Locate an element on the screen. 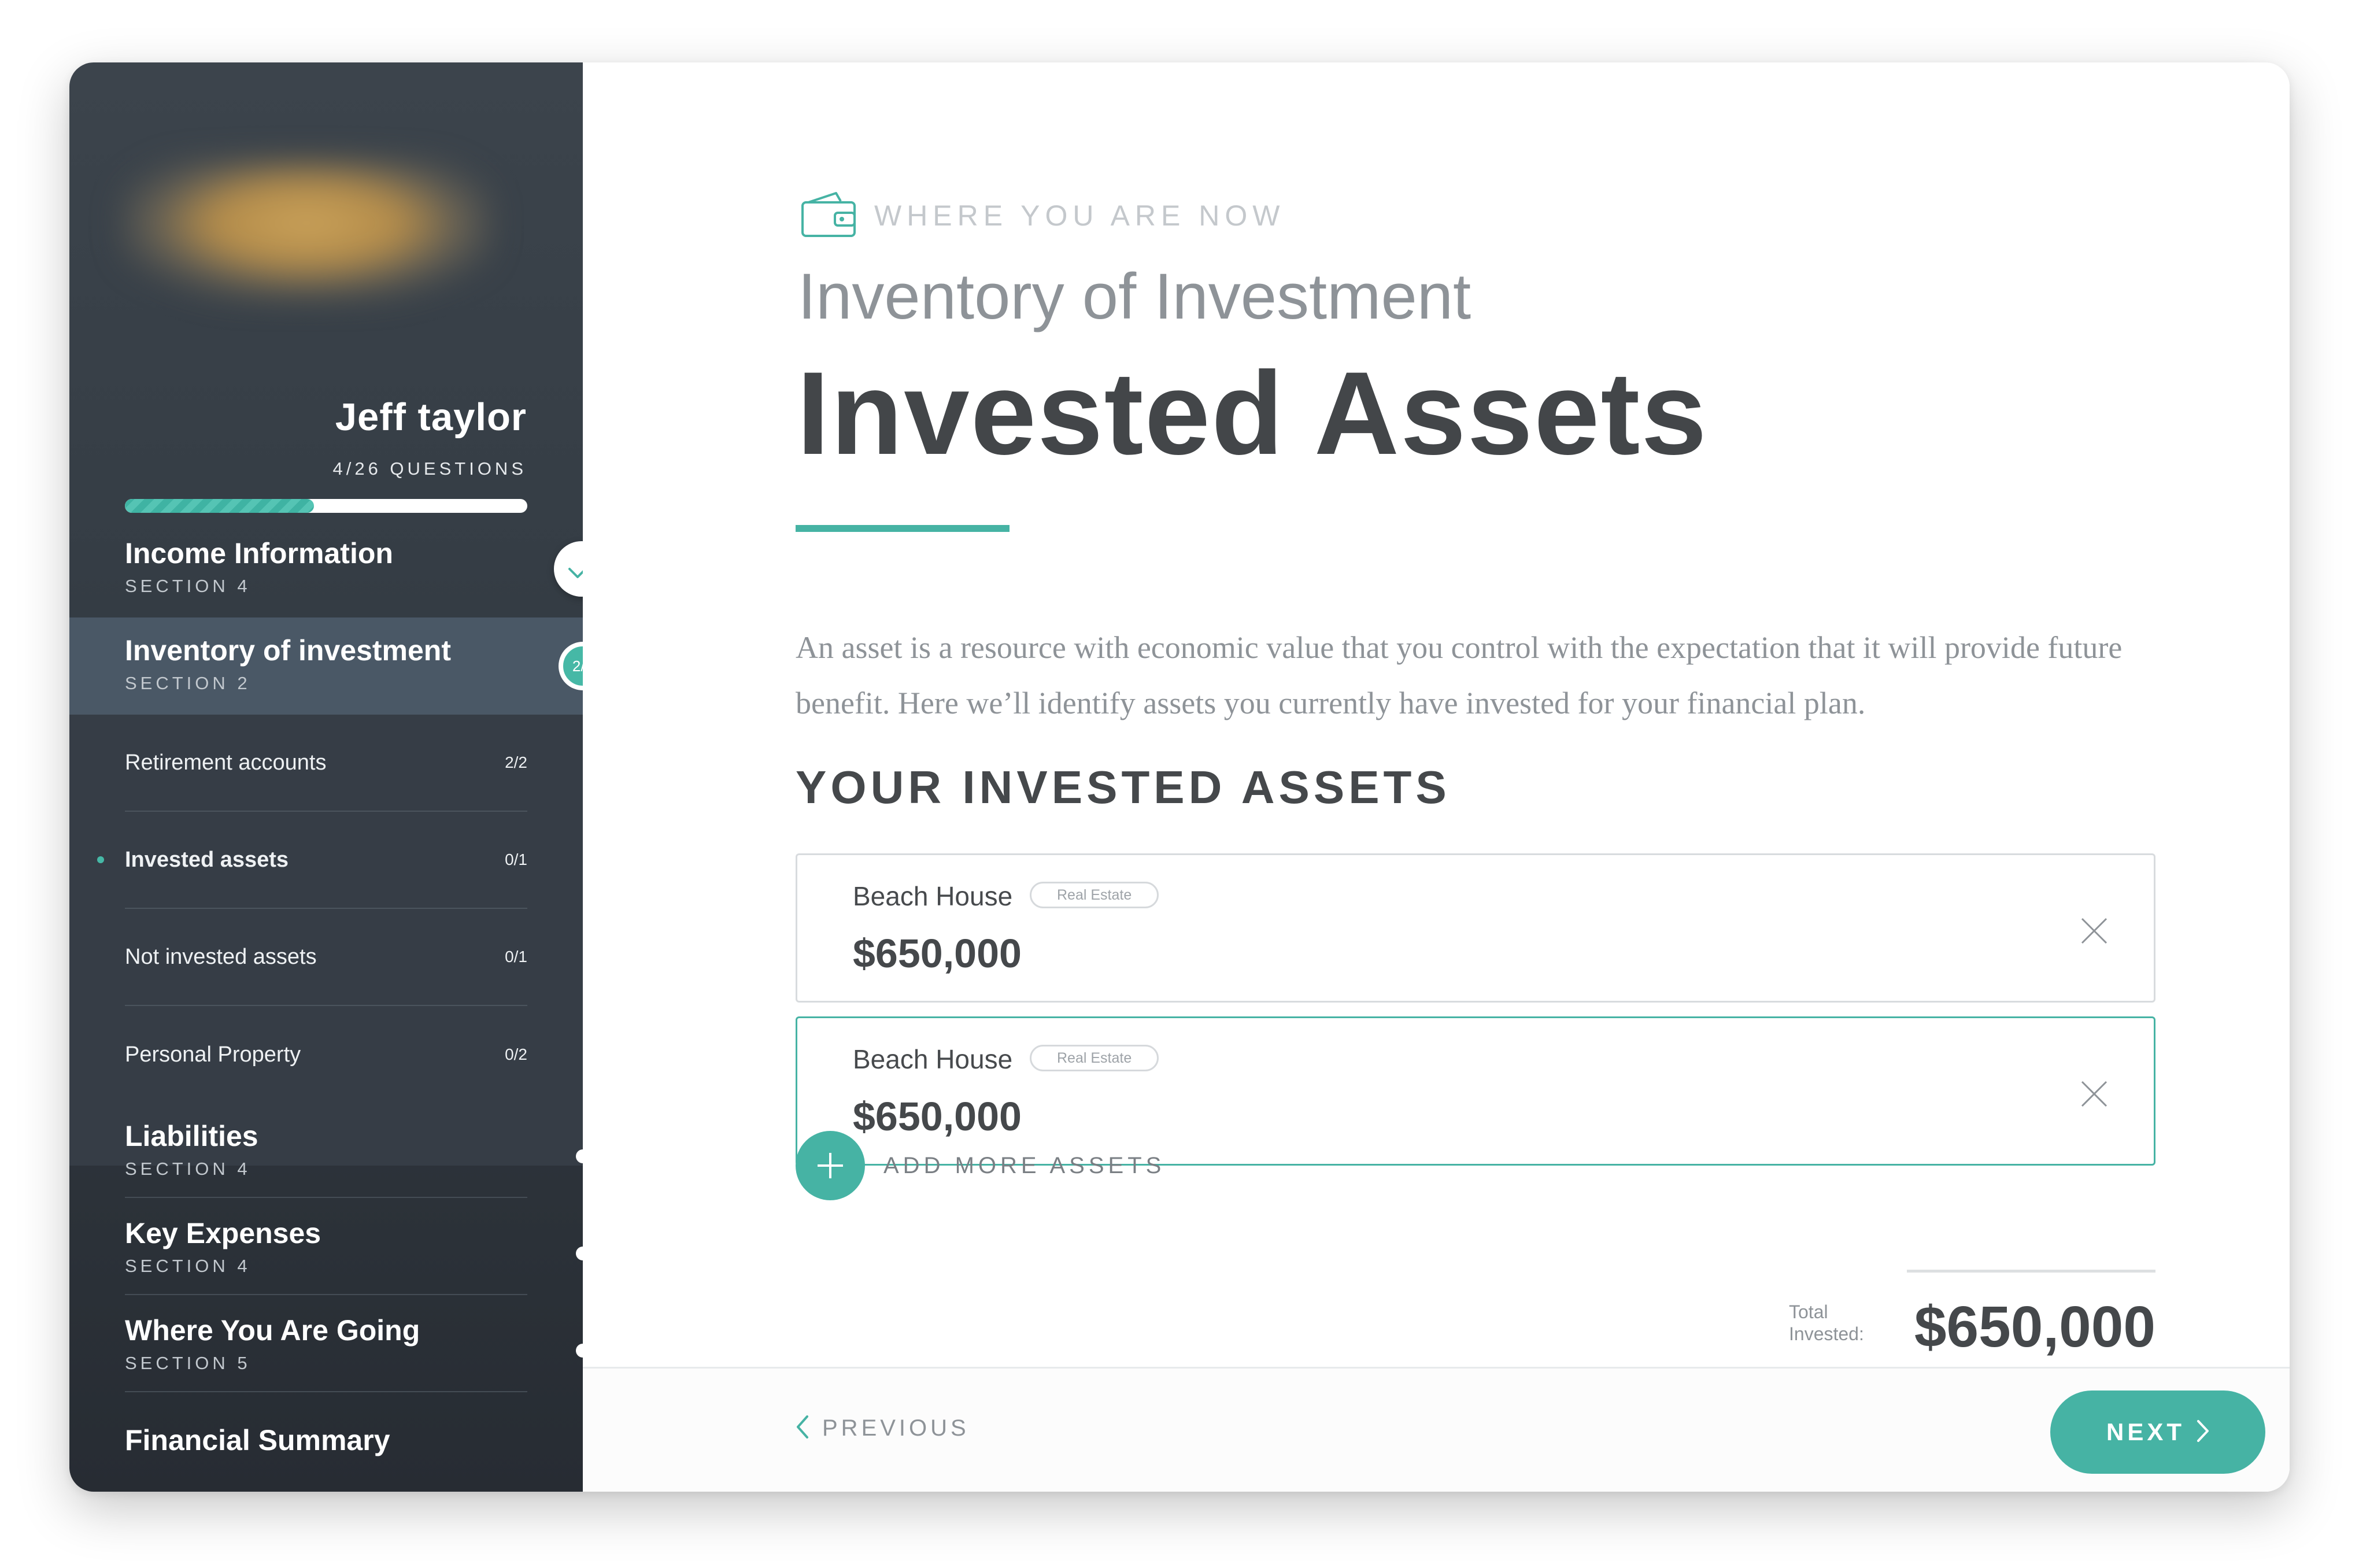  page-subtitle: Inventory of Investment is located at coordinates (1134, 296).